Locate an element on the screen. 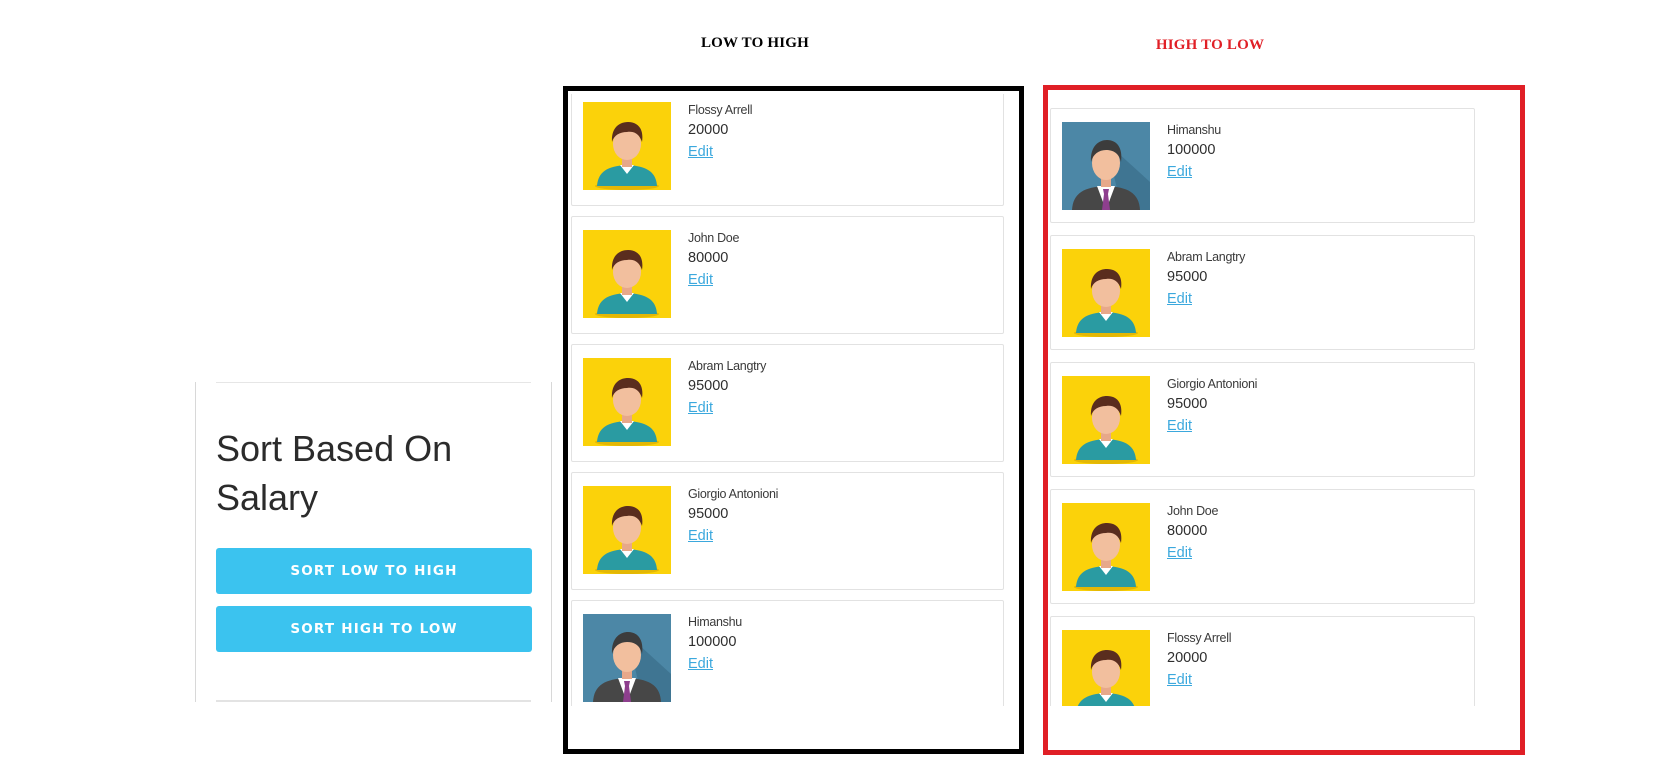 The width and height of the screenshot is (1673, 770). high-to-low-heading: HIGH TO LOW is located at coordinates (1210, 45).